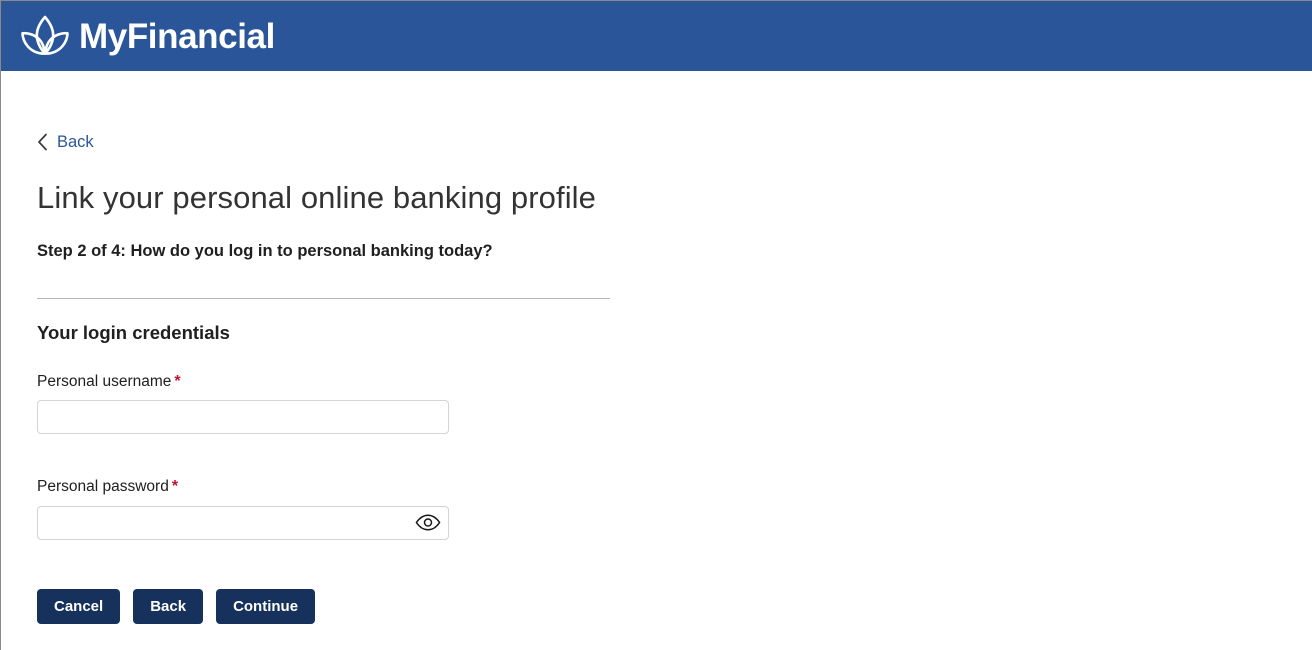  I want to click on section-divider, so click(323, 299).